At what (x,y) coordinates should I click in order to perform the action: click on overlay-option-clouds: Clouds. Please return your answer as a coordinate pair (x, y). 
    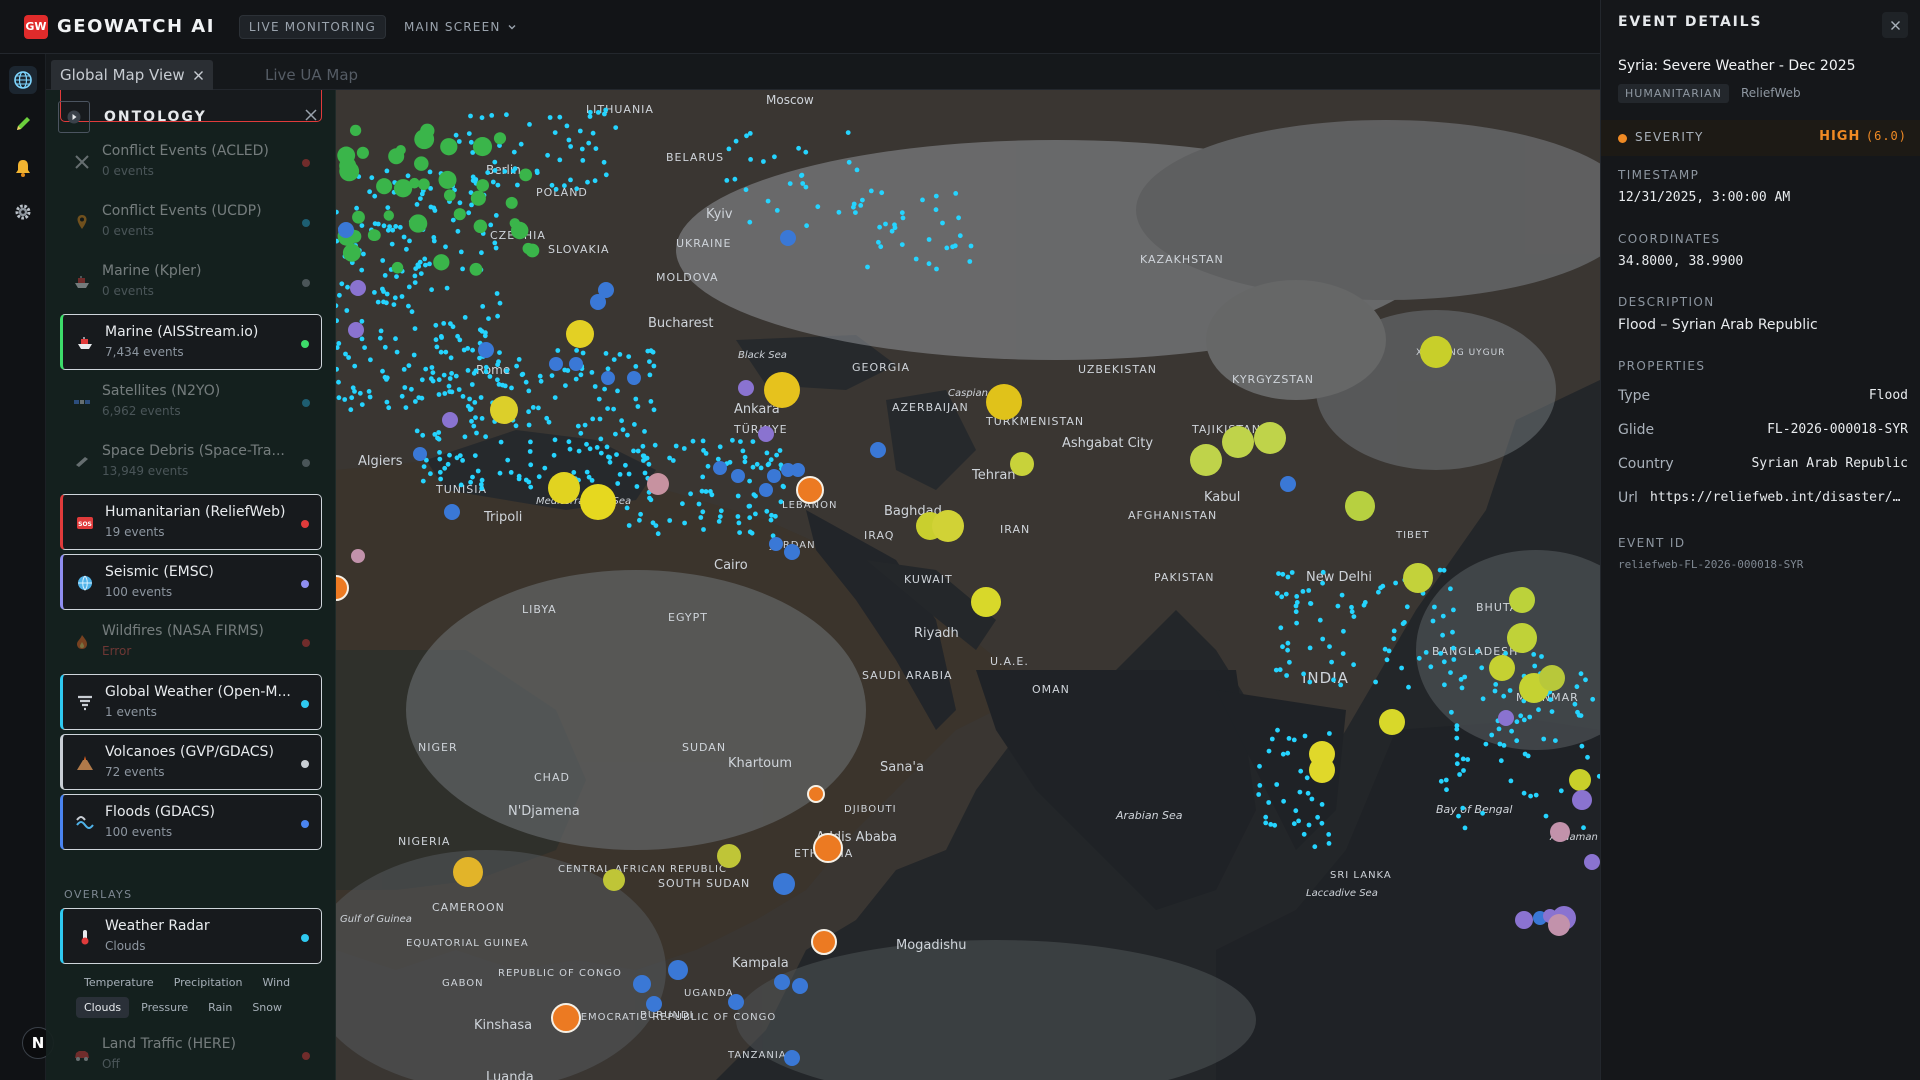
    Looking at the image, I should click on (103, 1007).